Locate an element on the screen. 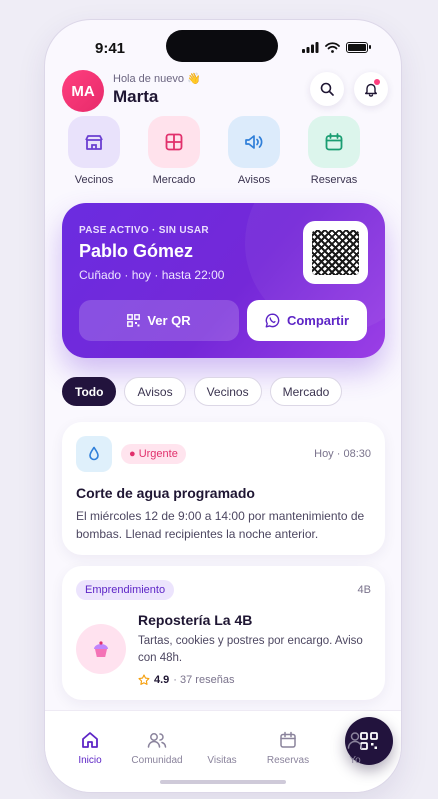  tab-label: Reservas is located at coordinates (288, 760).